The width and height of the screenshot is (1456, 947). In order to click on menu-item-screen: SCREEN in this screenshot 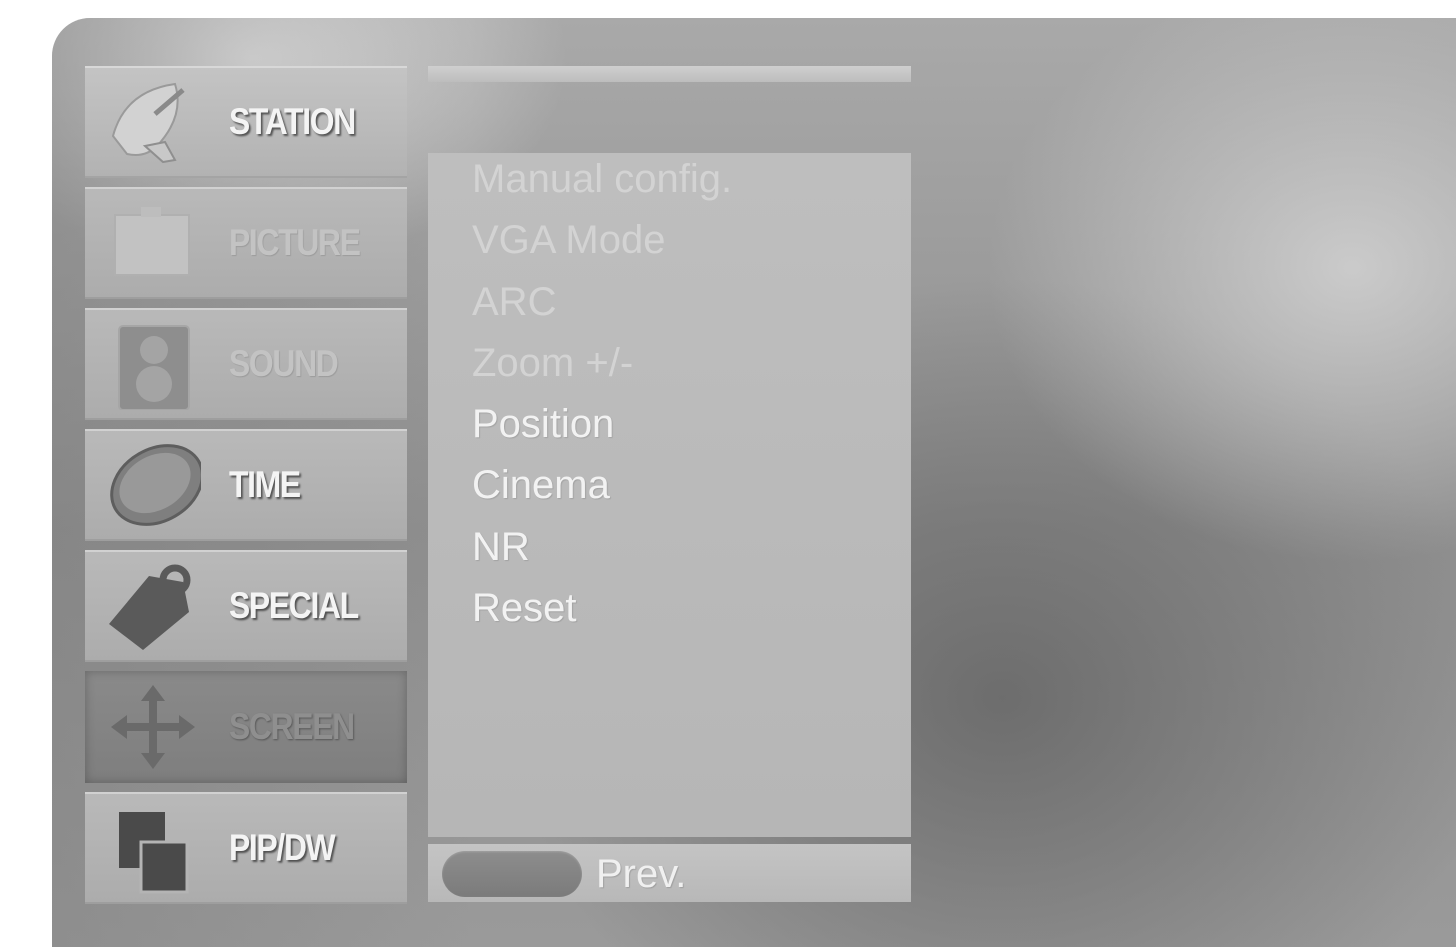, I will do `click(246, 727)`.